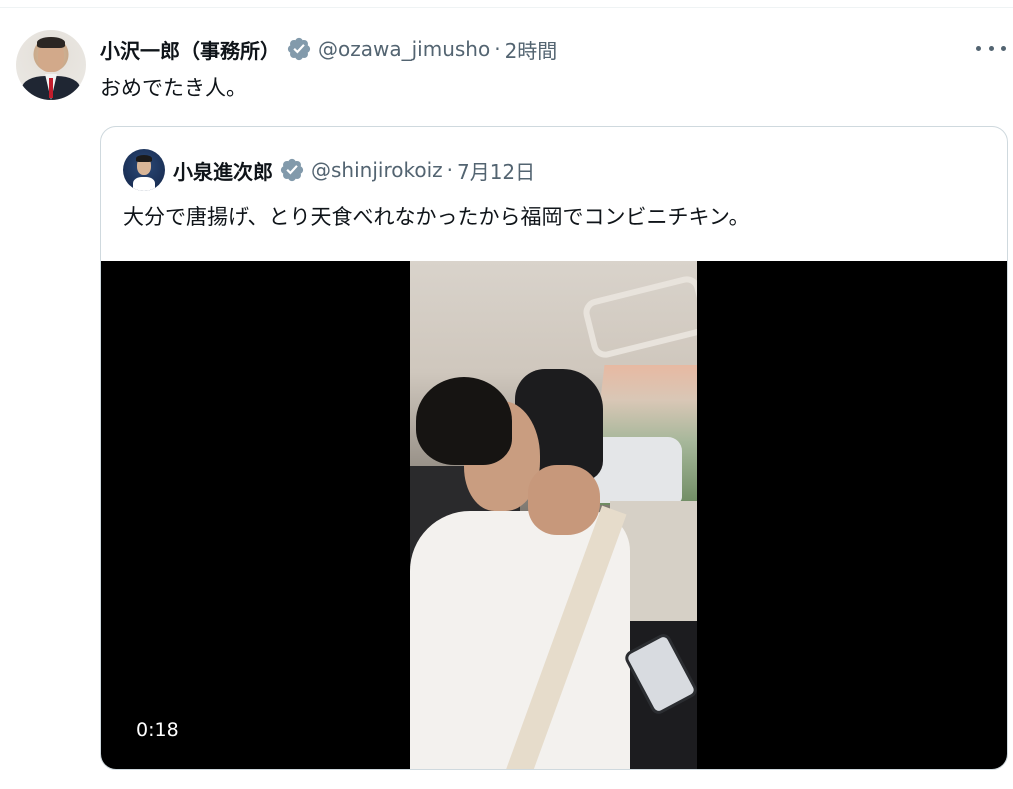 This screenshot has width=1013, height=789. What do you see at coordinates (638, 317) in the screenshot?
I see `grab-handle` at bounding box center [638, 317].